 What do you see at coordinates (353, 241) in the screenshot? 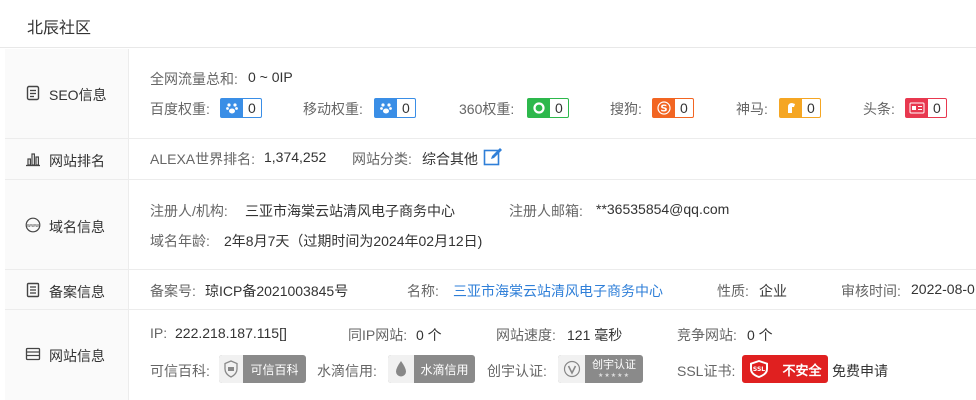
I see `domain-age-value: 2年8月7天（过期时间为2024年02月12日)` at bounding box center [353, 241].